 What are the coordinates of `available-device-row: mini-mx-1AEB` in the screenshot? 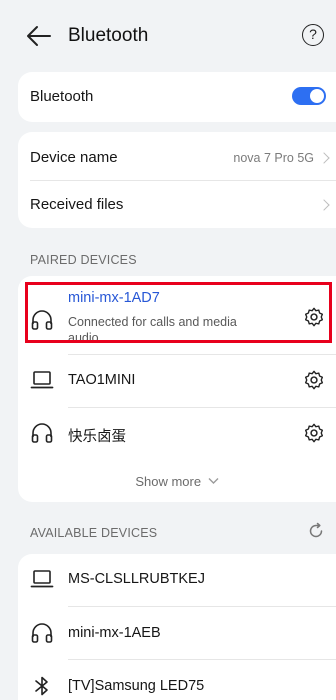 It's located at (177, 633).